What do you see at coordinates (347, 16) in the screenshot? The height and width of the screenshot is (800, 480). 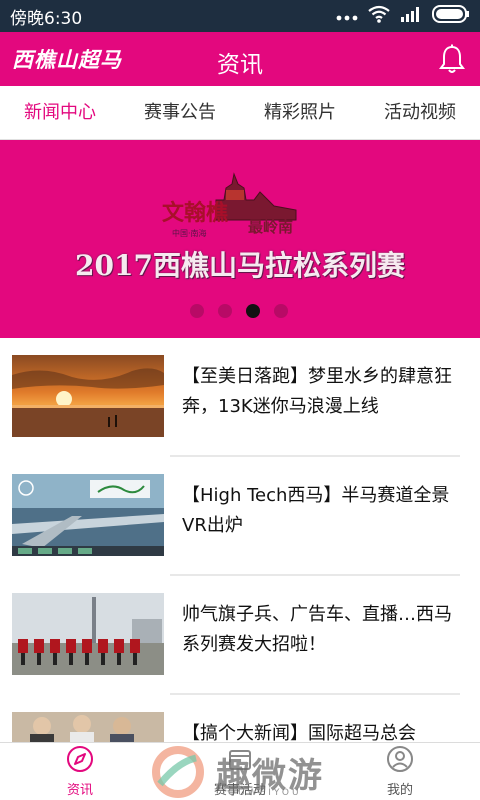 I see `more-dots-icon` at bounding box center [347, 16].